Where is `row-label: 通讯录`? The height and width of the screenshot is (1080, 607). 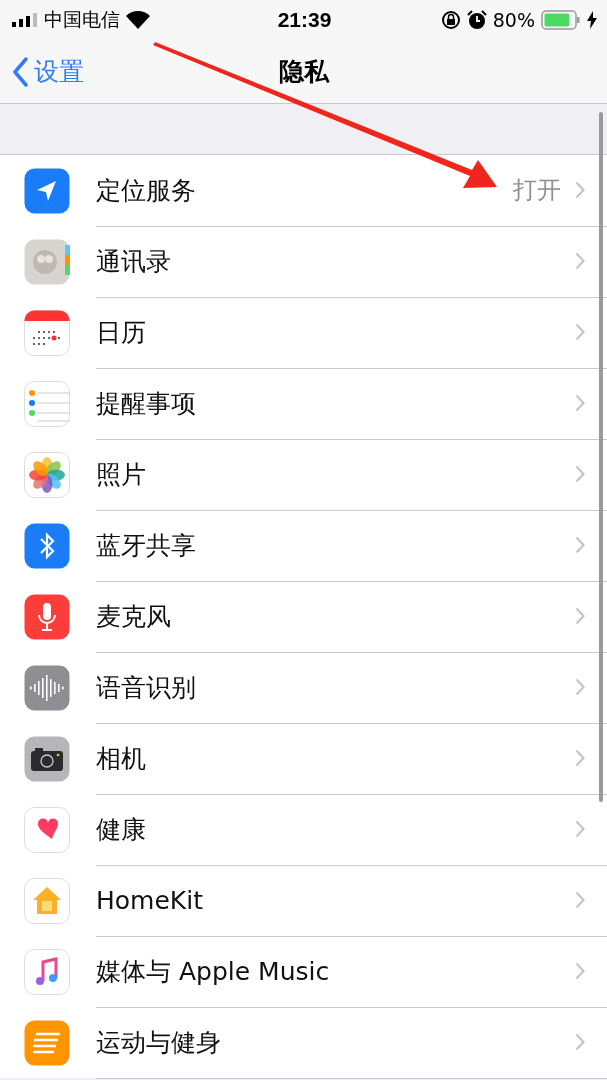
row-label: 通讯录 is located at coordinates (134, 261).